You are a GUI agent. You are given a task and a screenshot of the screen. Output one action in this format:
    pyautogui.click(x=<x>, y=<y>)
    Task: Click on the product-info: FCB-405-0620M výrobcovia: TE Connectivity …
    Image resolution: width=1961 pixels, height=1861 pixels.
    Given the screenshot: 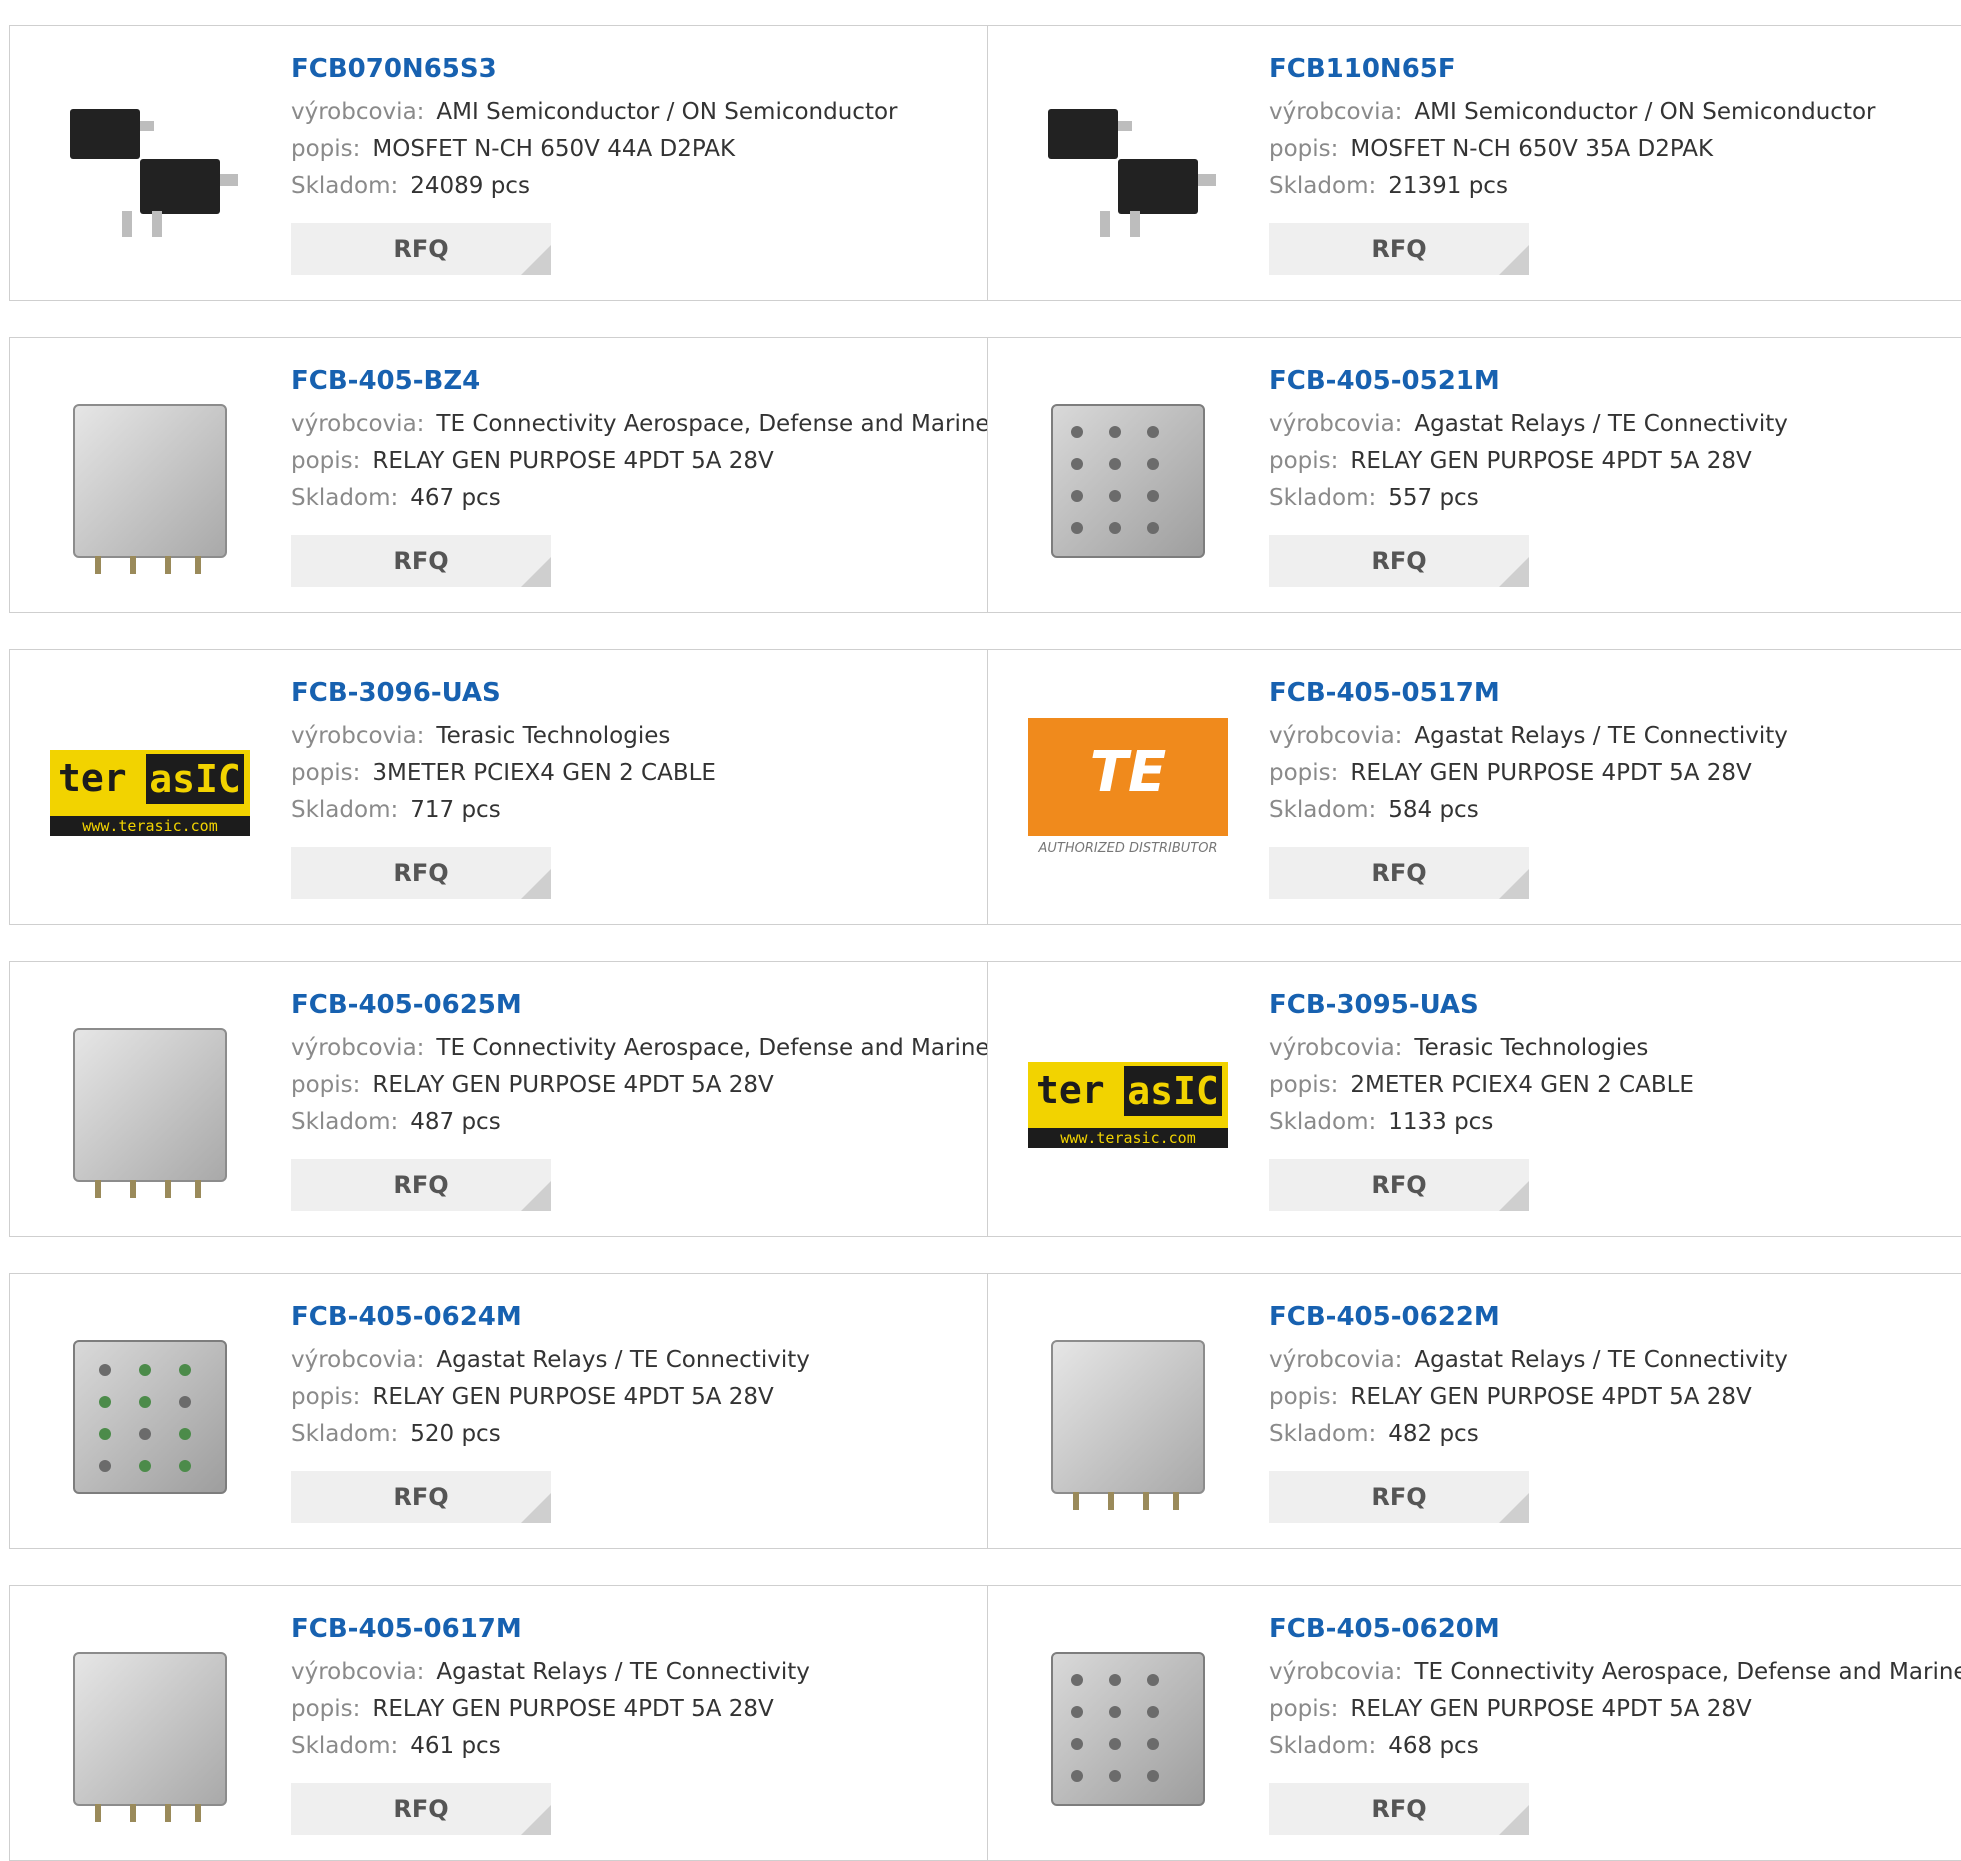 What is the action you would take?
    pyautogui.click(x=1615, y=1689)
    